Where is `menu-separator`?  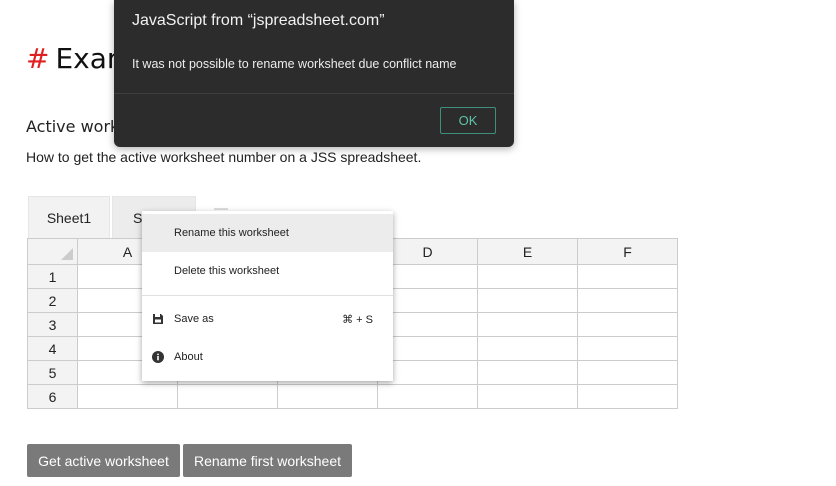
menu-separator is located at coordinates (267, 295).